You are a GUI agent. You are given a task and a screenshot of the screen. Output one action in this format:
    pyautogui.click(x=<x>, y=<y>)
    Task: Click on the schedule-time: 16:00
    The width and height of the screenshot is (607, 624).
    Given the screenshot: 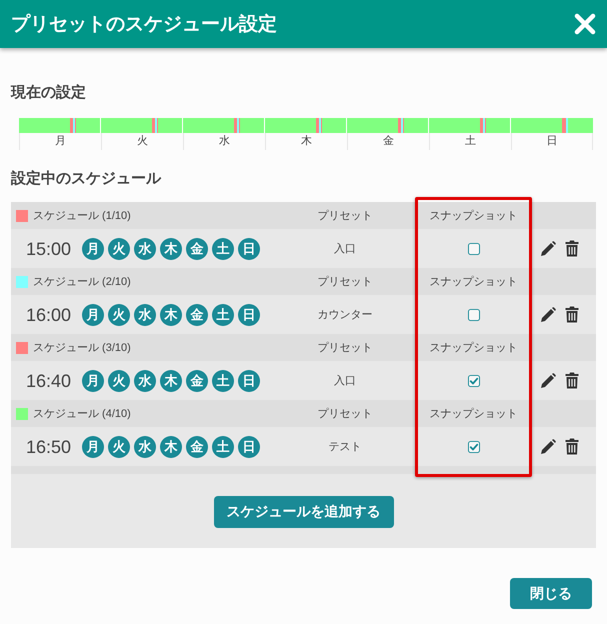 What is the action you would take?
    pyautogui.click(x=49, y=315)
    